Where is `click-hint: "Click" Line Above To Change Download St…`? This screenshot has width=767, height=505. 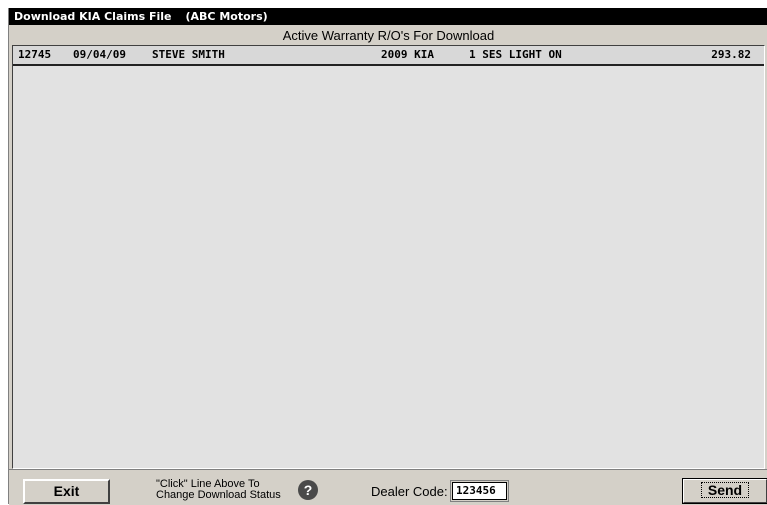 click-hint: "Click" Line Above To Change Download St… is located at coordinates (218, 490).